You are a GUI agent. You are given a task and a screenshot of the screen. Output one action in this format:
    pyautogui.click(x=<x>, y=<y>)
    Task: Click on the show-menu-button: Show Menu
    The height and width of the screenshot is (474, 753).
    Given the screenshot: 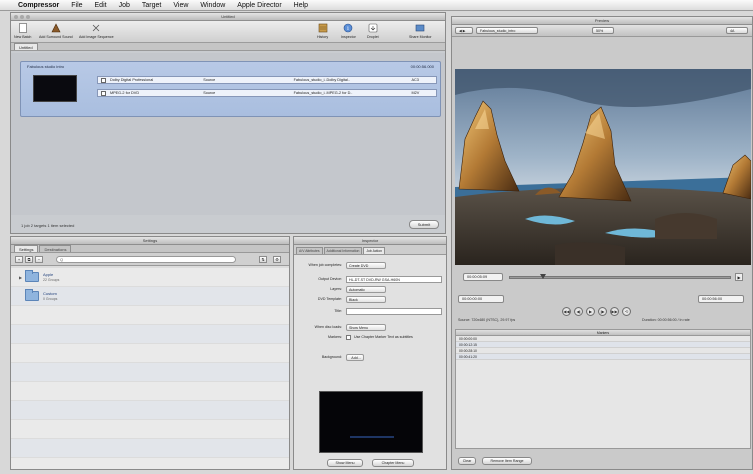 What is the action you would take?
    pyautogui.click(x=345, y=463)
    